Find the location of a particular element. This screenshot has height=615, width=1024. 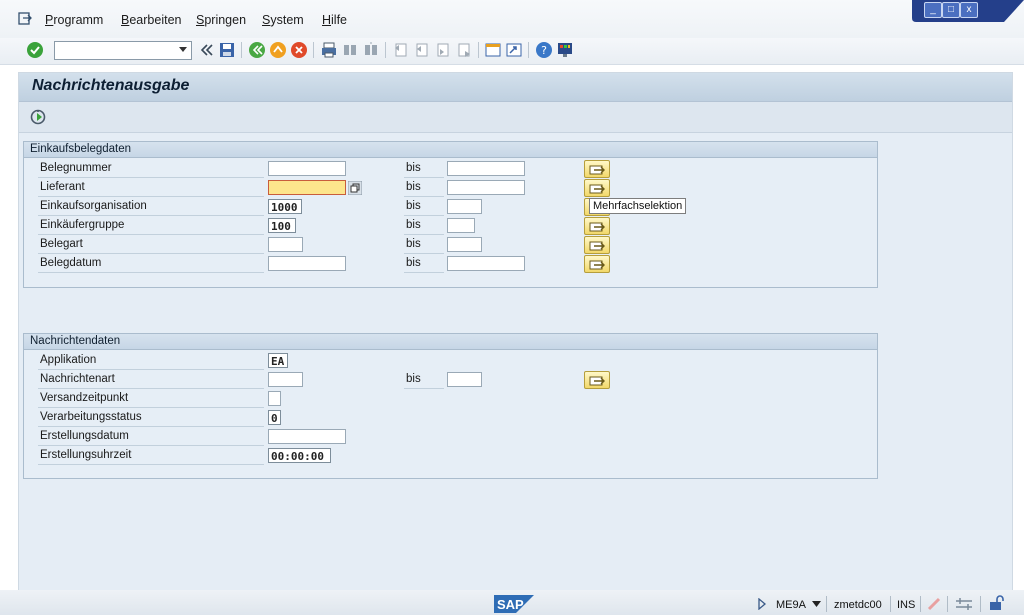

enter-check-icon is located at coordinates (35, 50).